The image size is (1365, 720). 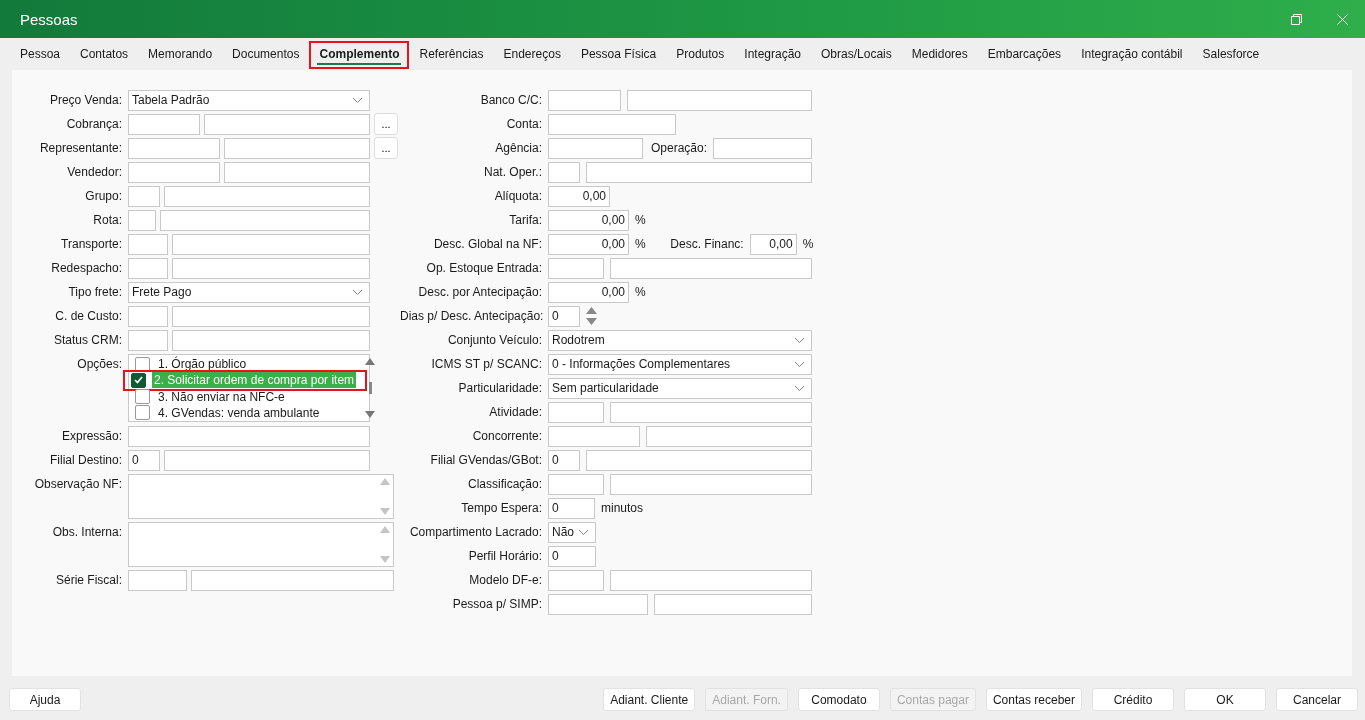 I want to click on action-button: OK, so click(x=1225, y=699).